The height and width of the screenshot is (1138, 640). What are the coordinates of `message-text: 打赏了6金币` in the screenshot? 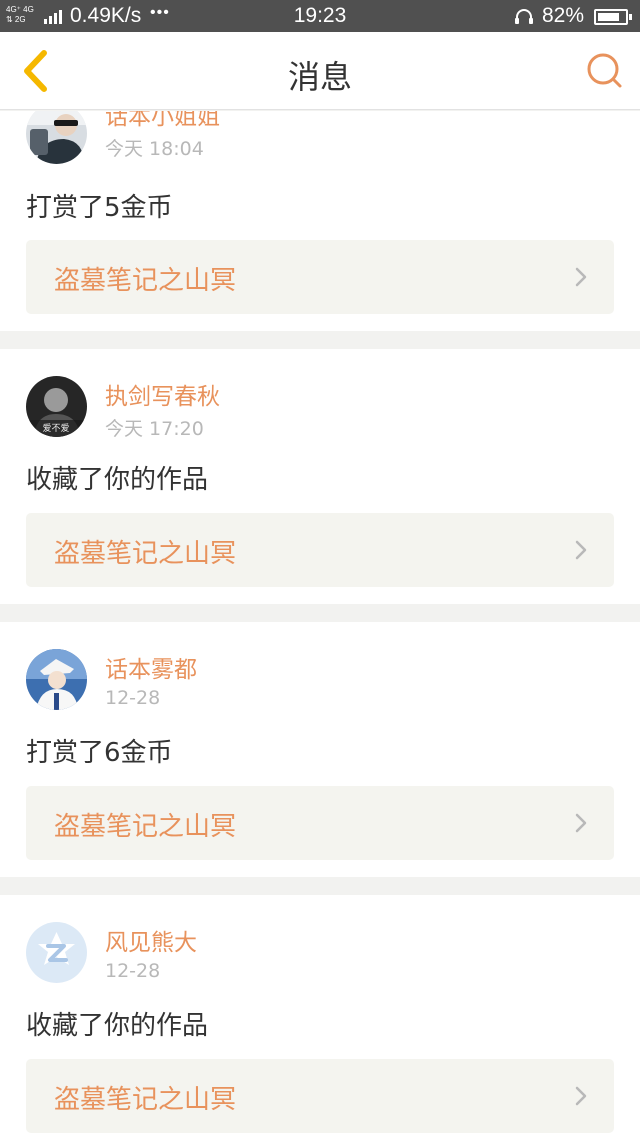 It's located at (99, 753).